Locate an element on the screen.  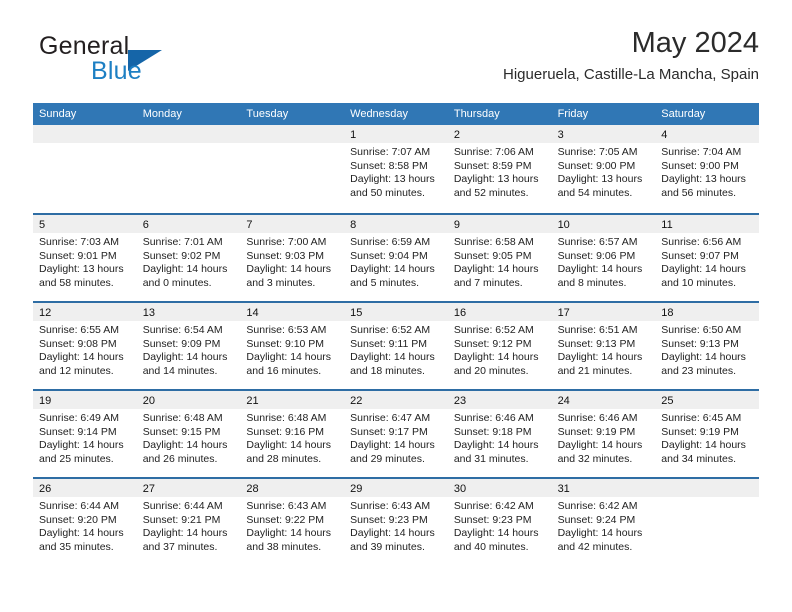
day-number: 28 is located at coordinates (252, 489).